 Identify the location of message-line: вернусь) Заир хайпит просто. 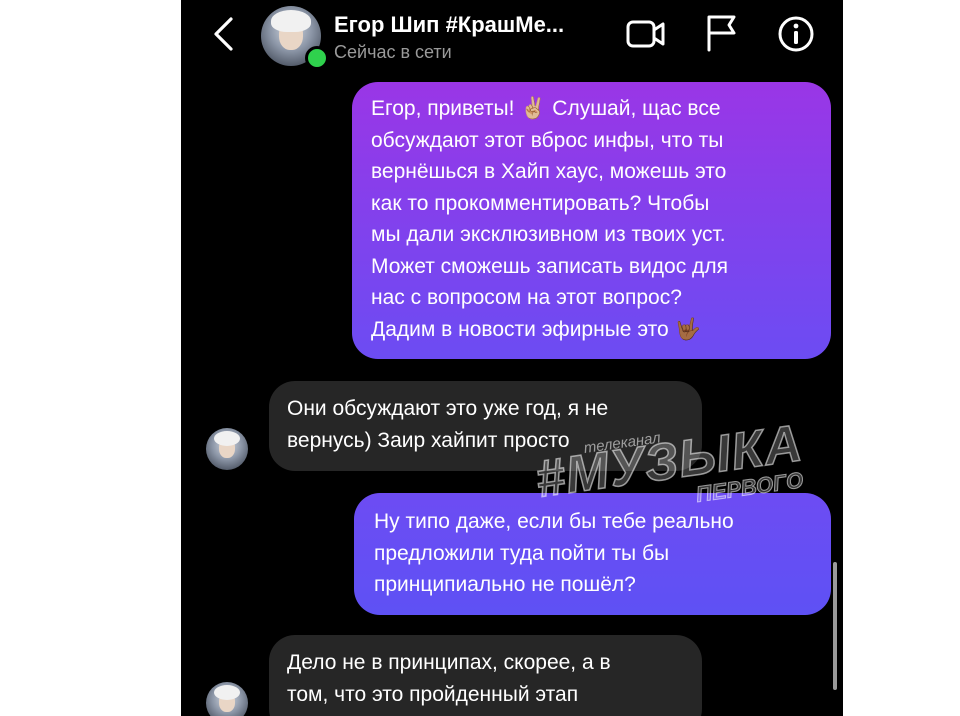
(428, 440).